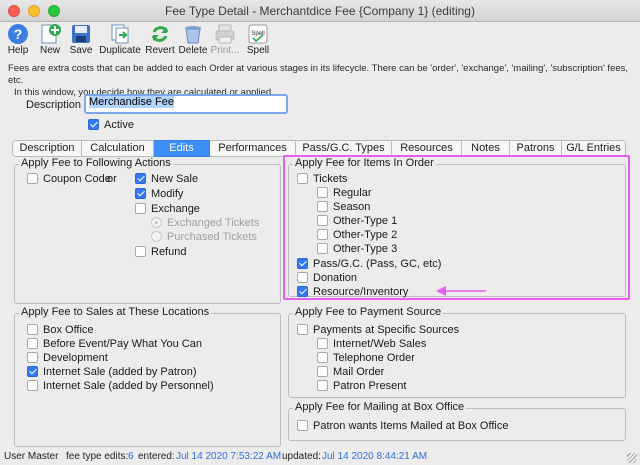  I want to click on before-event-checkbox, so click(32, 343).